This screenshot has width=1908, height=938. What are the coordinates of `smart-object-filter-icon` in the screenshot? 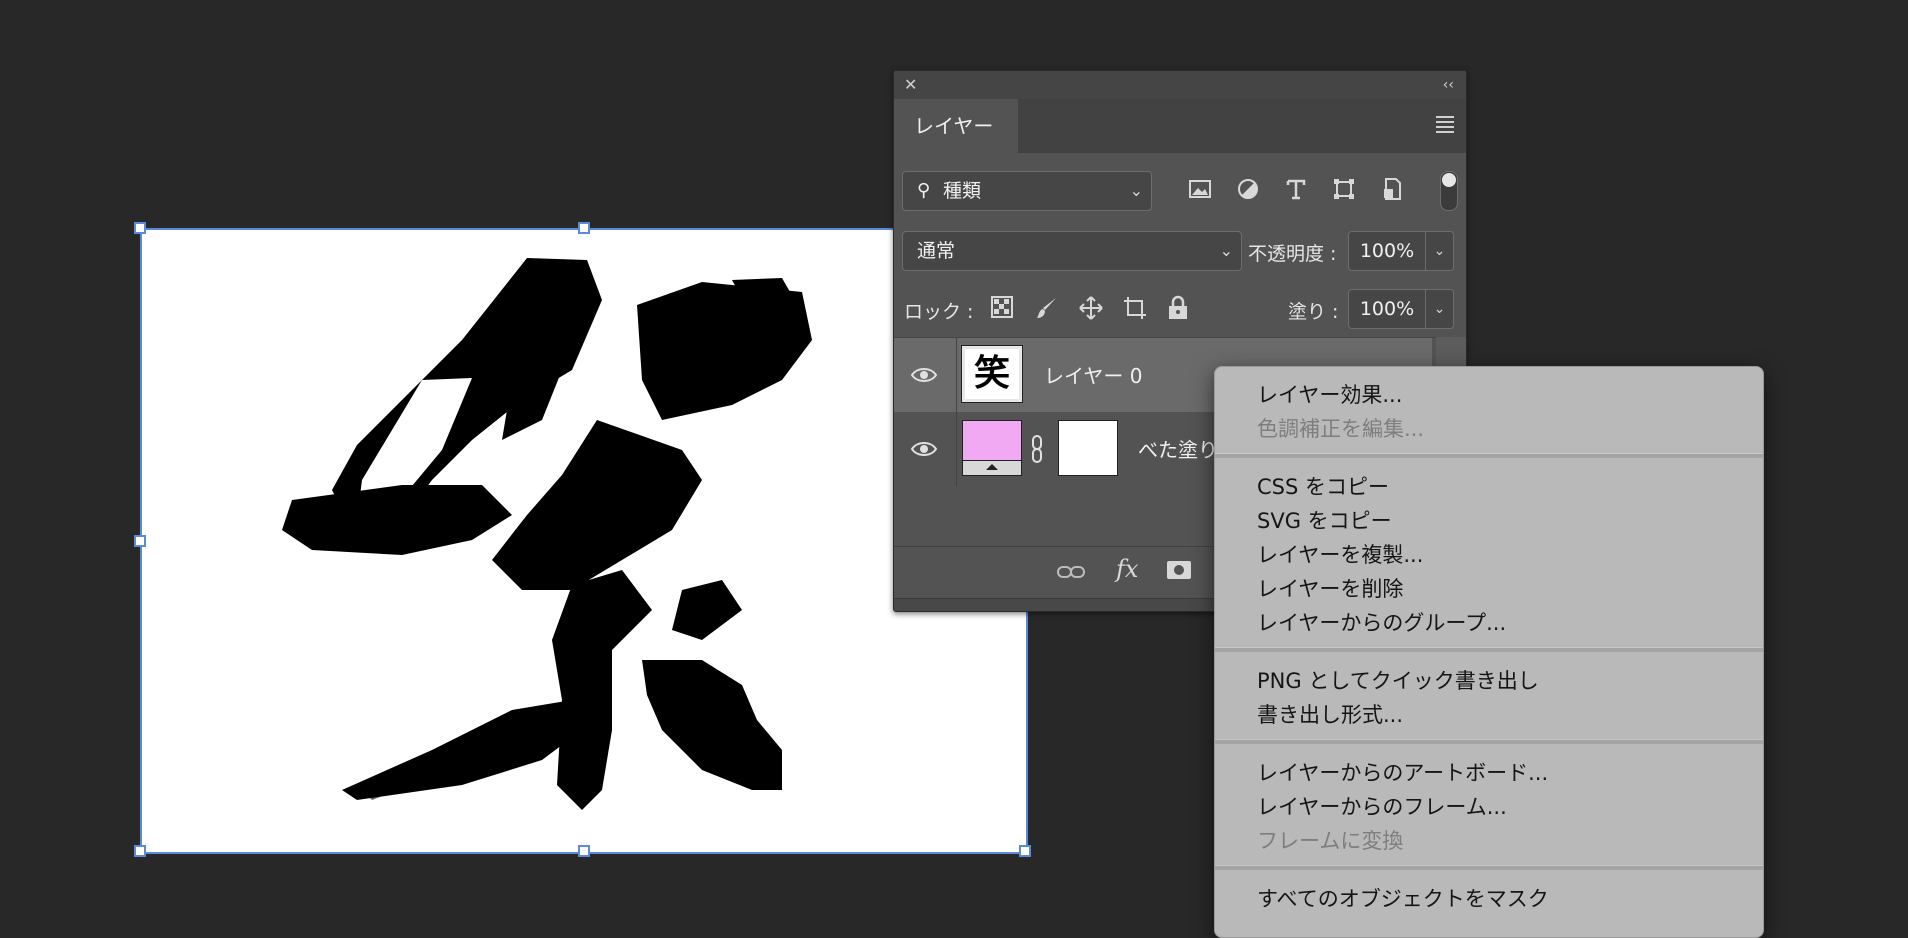 It's located at (1392, 189).